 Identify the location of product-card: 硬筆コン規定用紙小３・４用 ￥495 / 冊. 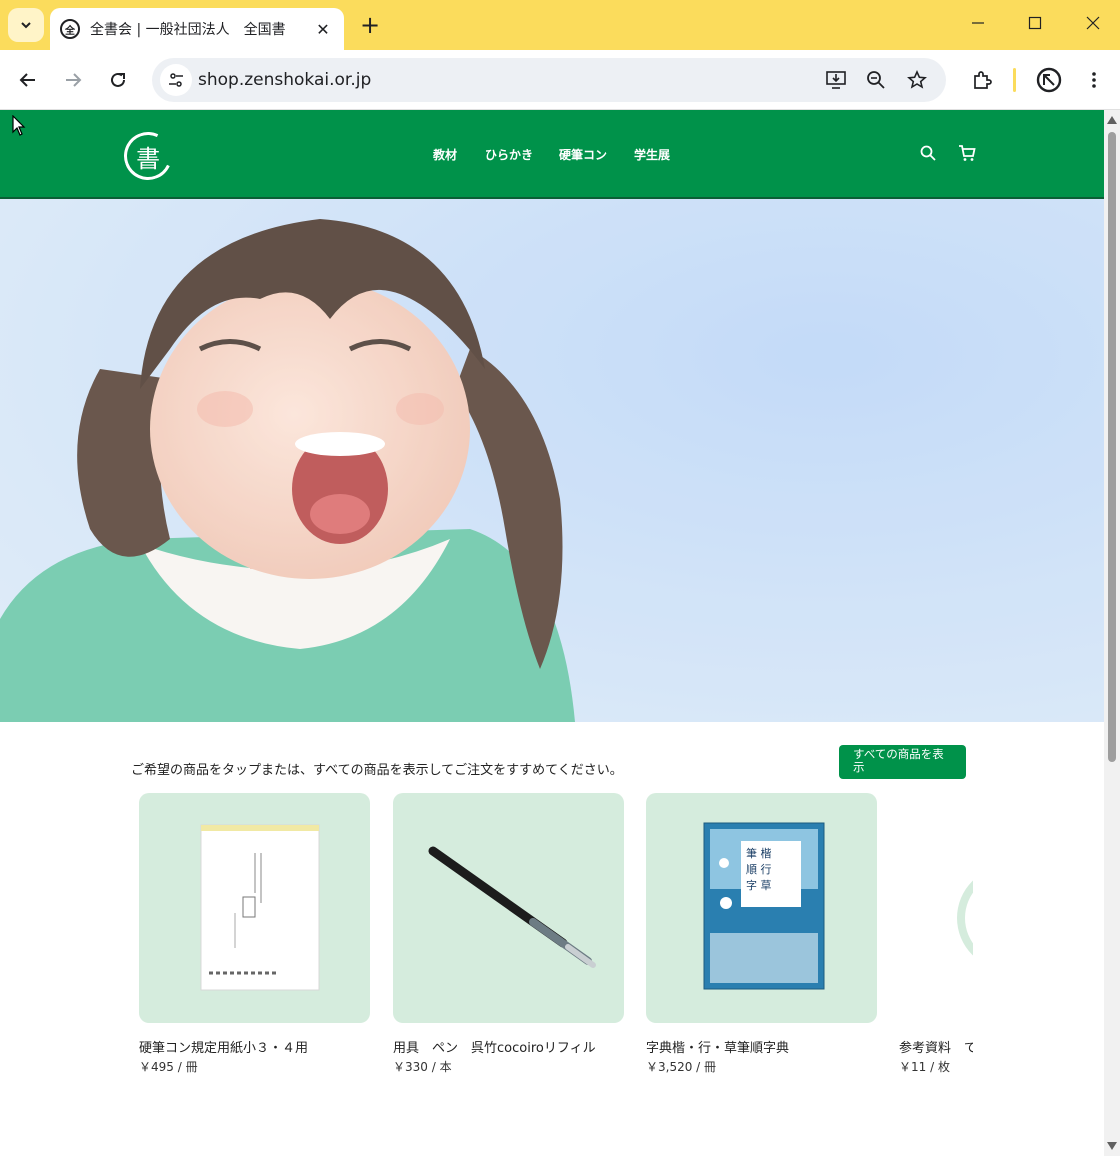
(254, 934).